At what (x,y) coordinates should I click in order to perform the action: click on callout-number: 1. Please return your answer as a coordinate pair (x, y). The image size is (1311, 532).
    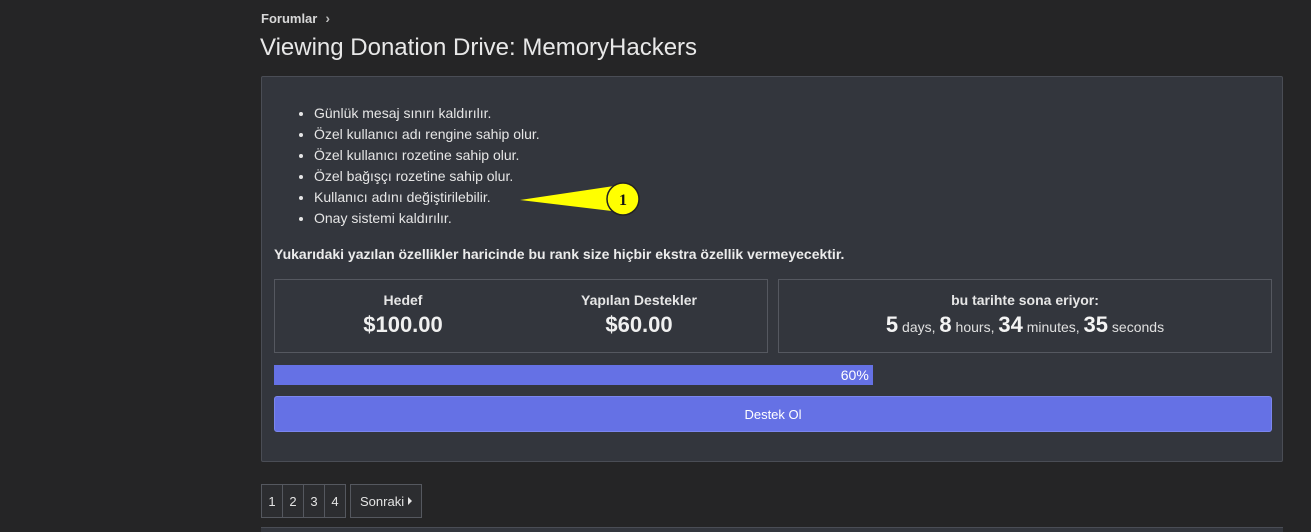
    Looking at the image, I should click on (623, 200).